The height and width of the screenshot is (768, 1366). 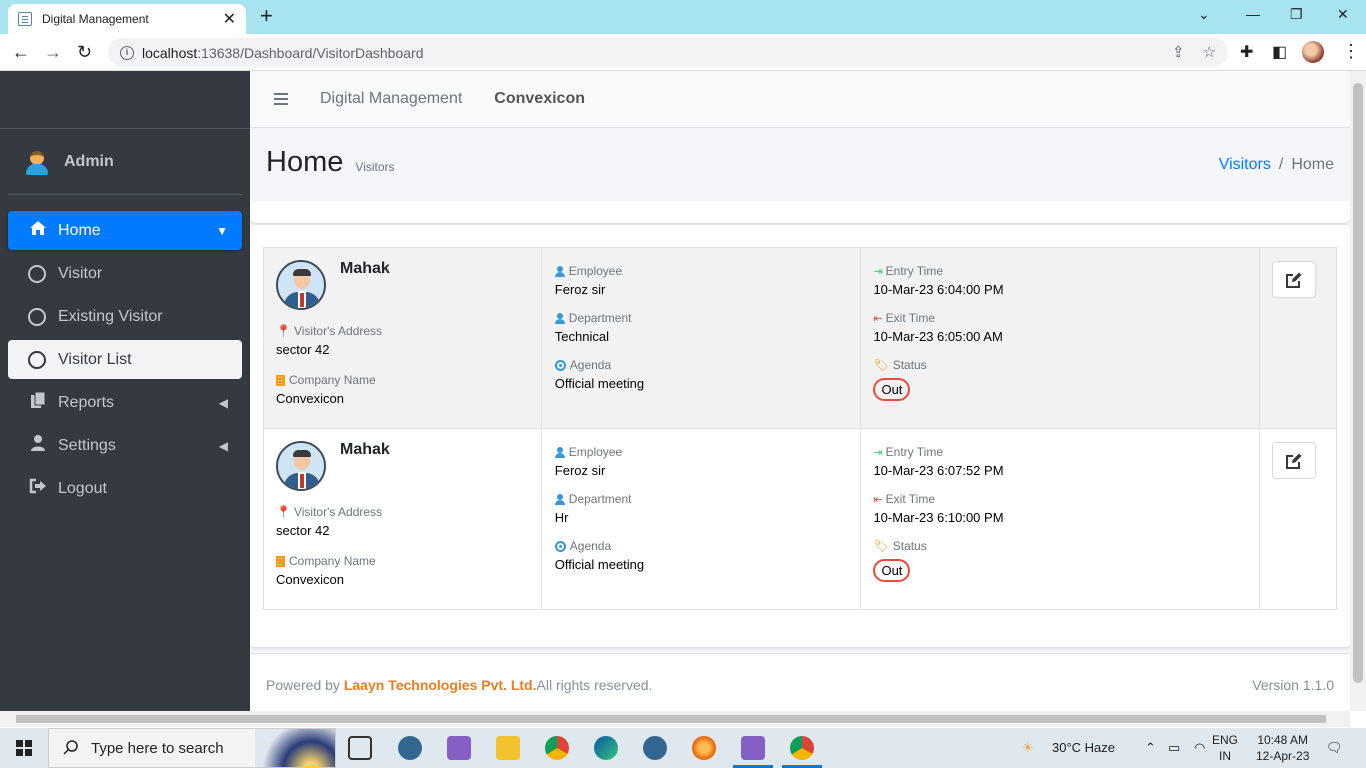 What do you see at coordinates (305, 685) in the screenshot?
I see `footer-prefix: Powered by` at bounding box center [305, 685].